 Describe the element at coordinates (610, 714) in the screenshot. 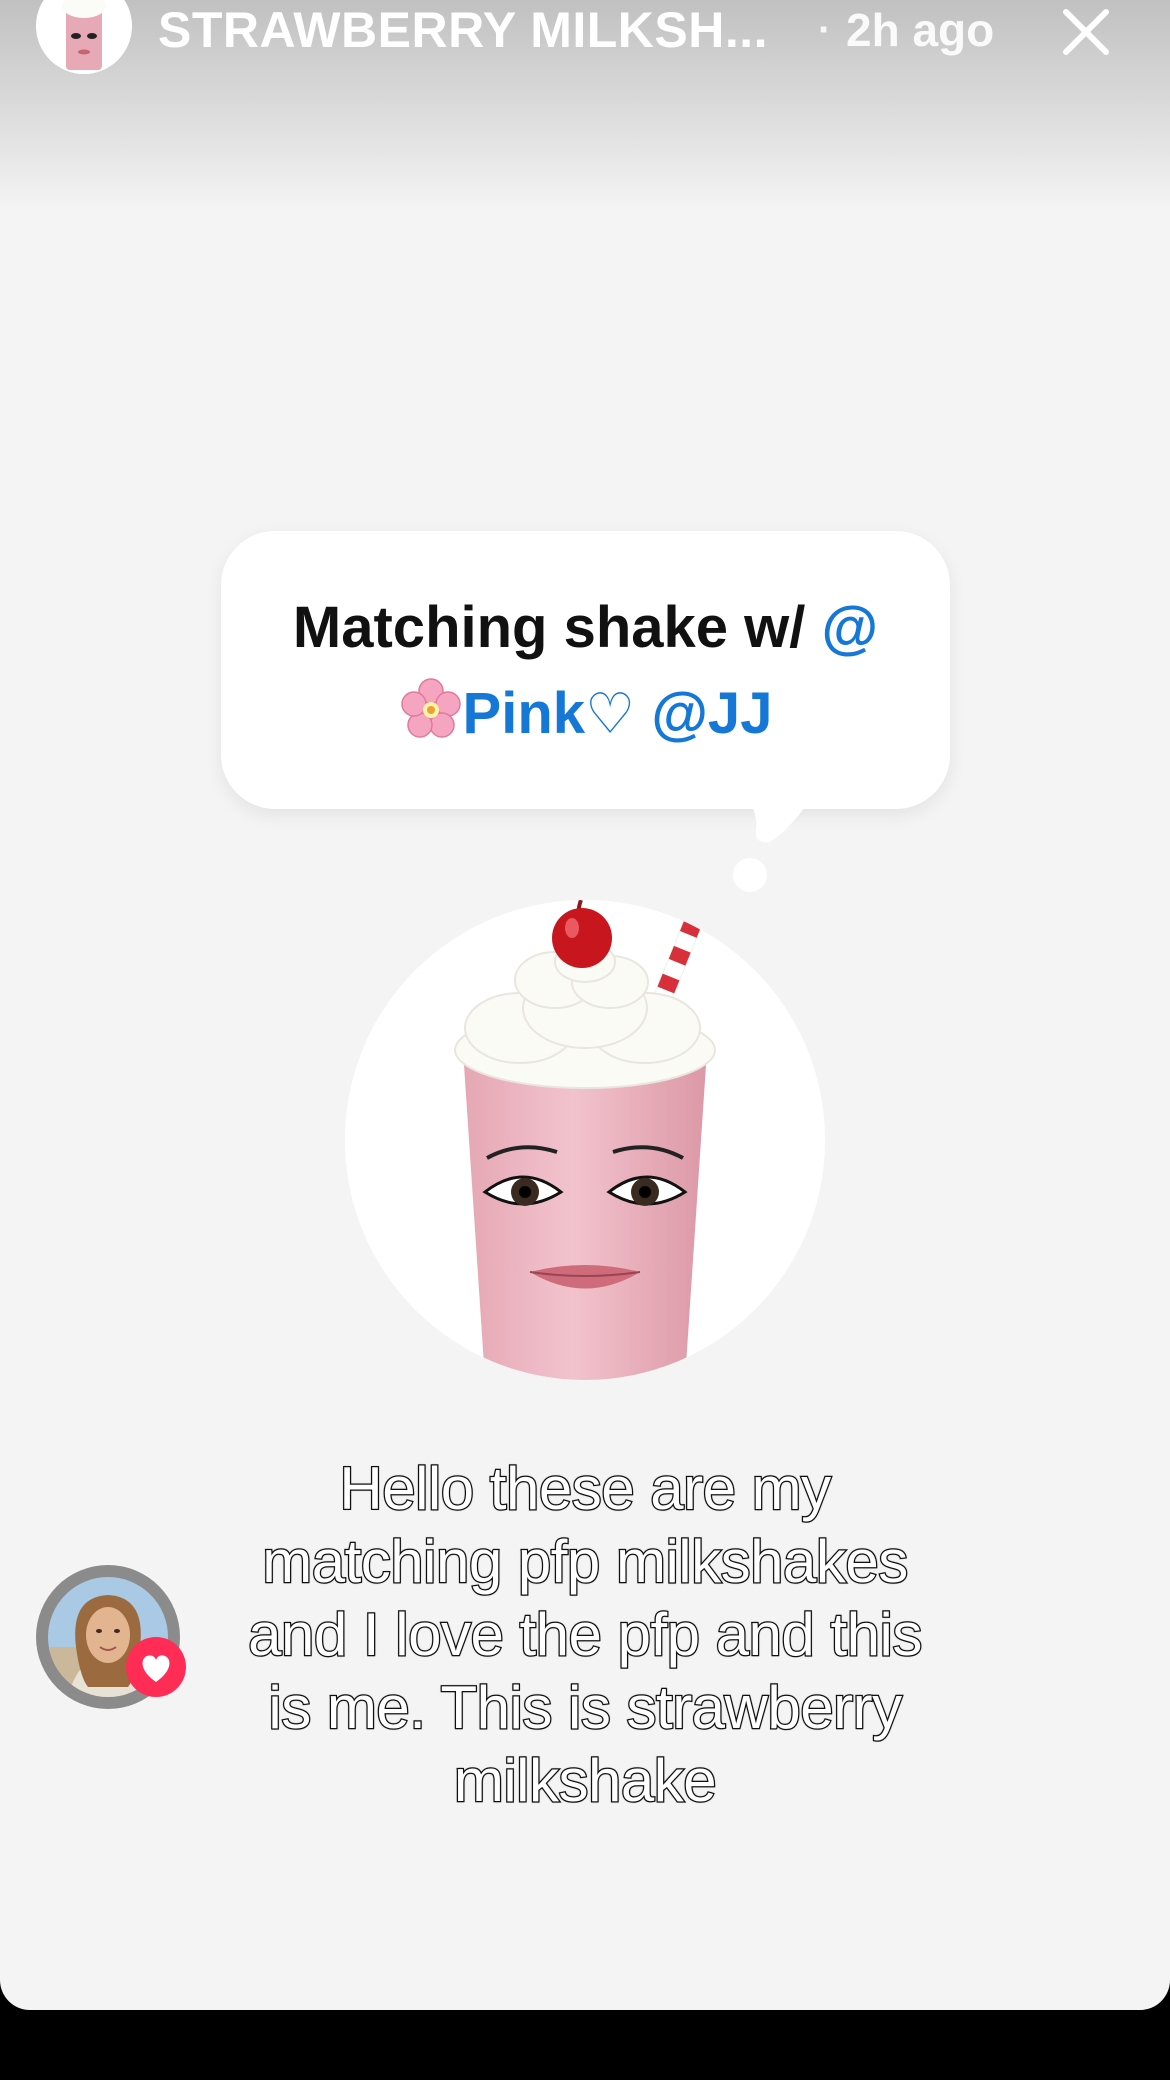

I see `mention-pink-heart: ♡` at that location.